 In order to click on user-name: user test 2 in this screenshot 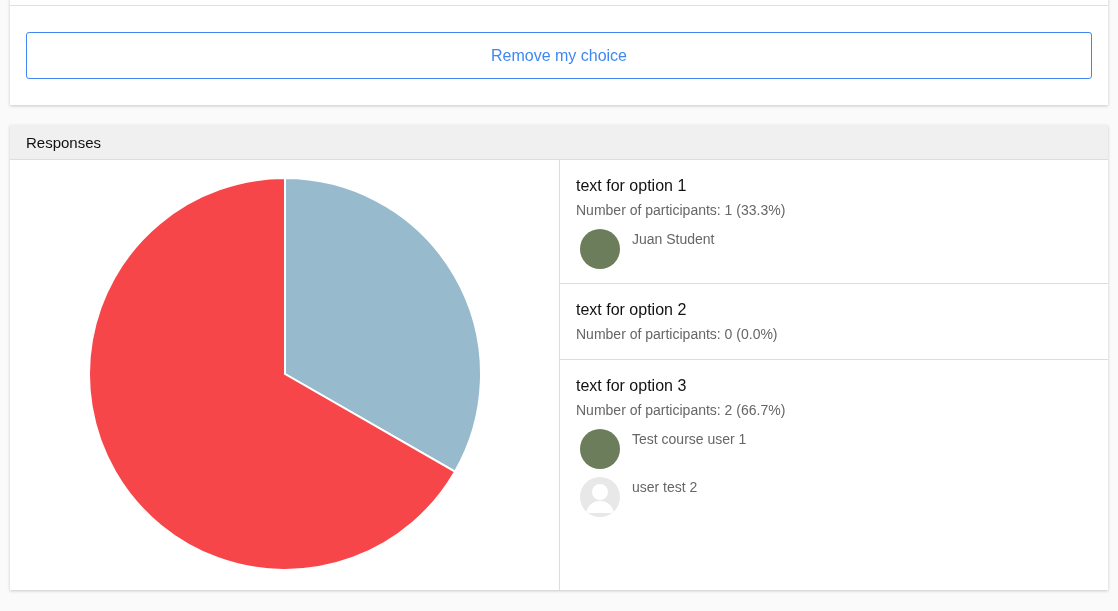, I will do `click(665, 487)`.